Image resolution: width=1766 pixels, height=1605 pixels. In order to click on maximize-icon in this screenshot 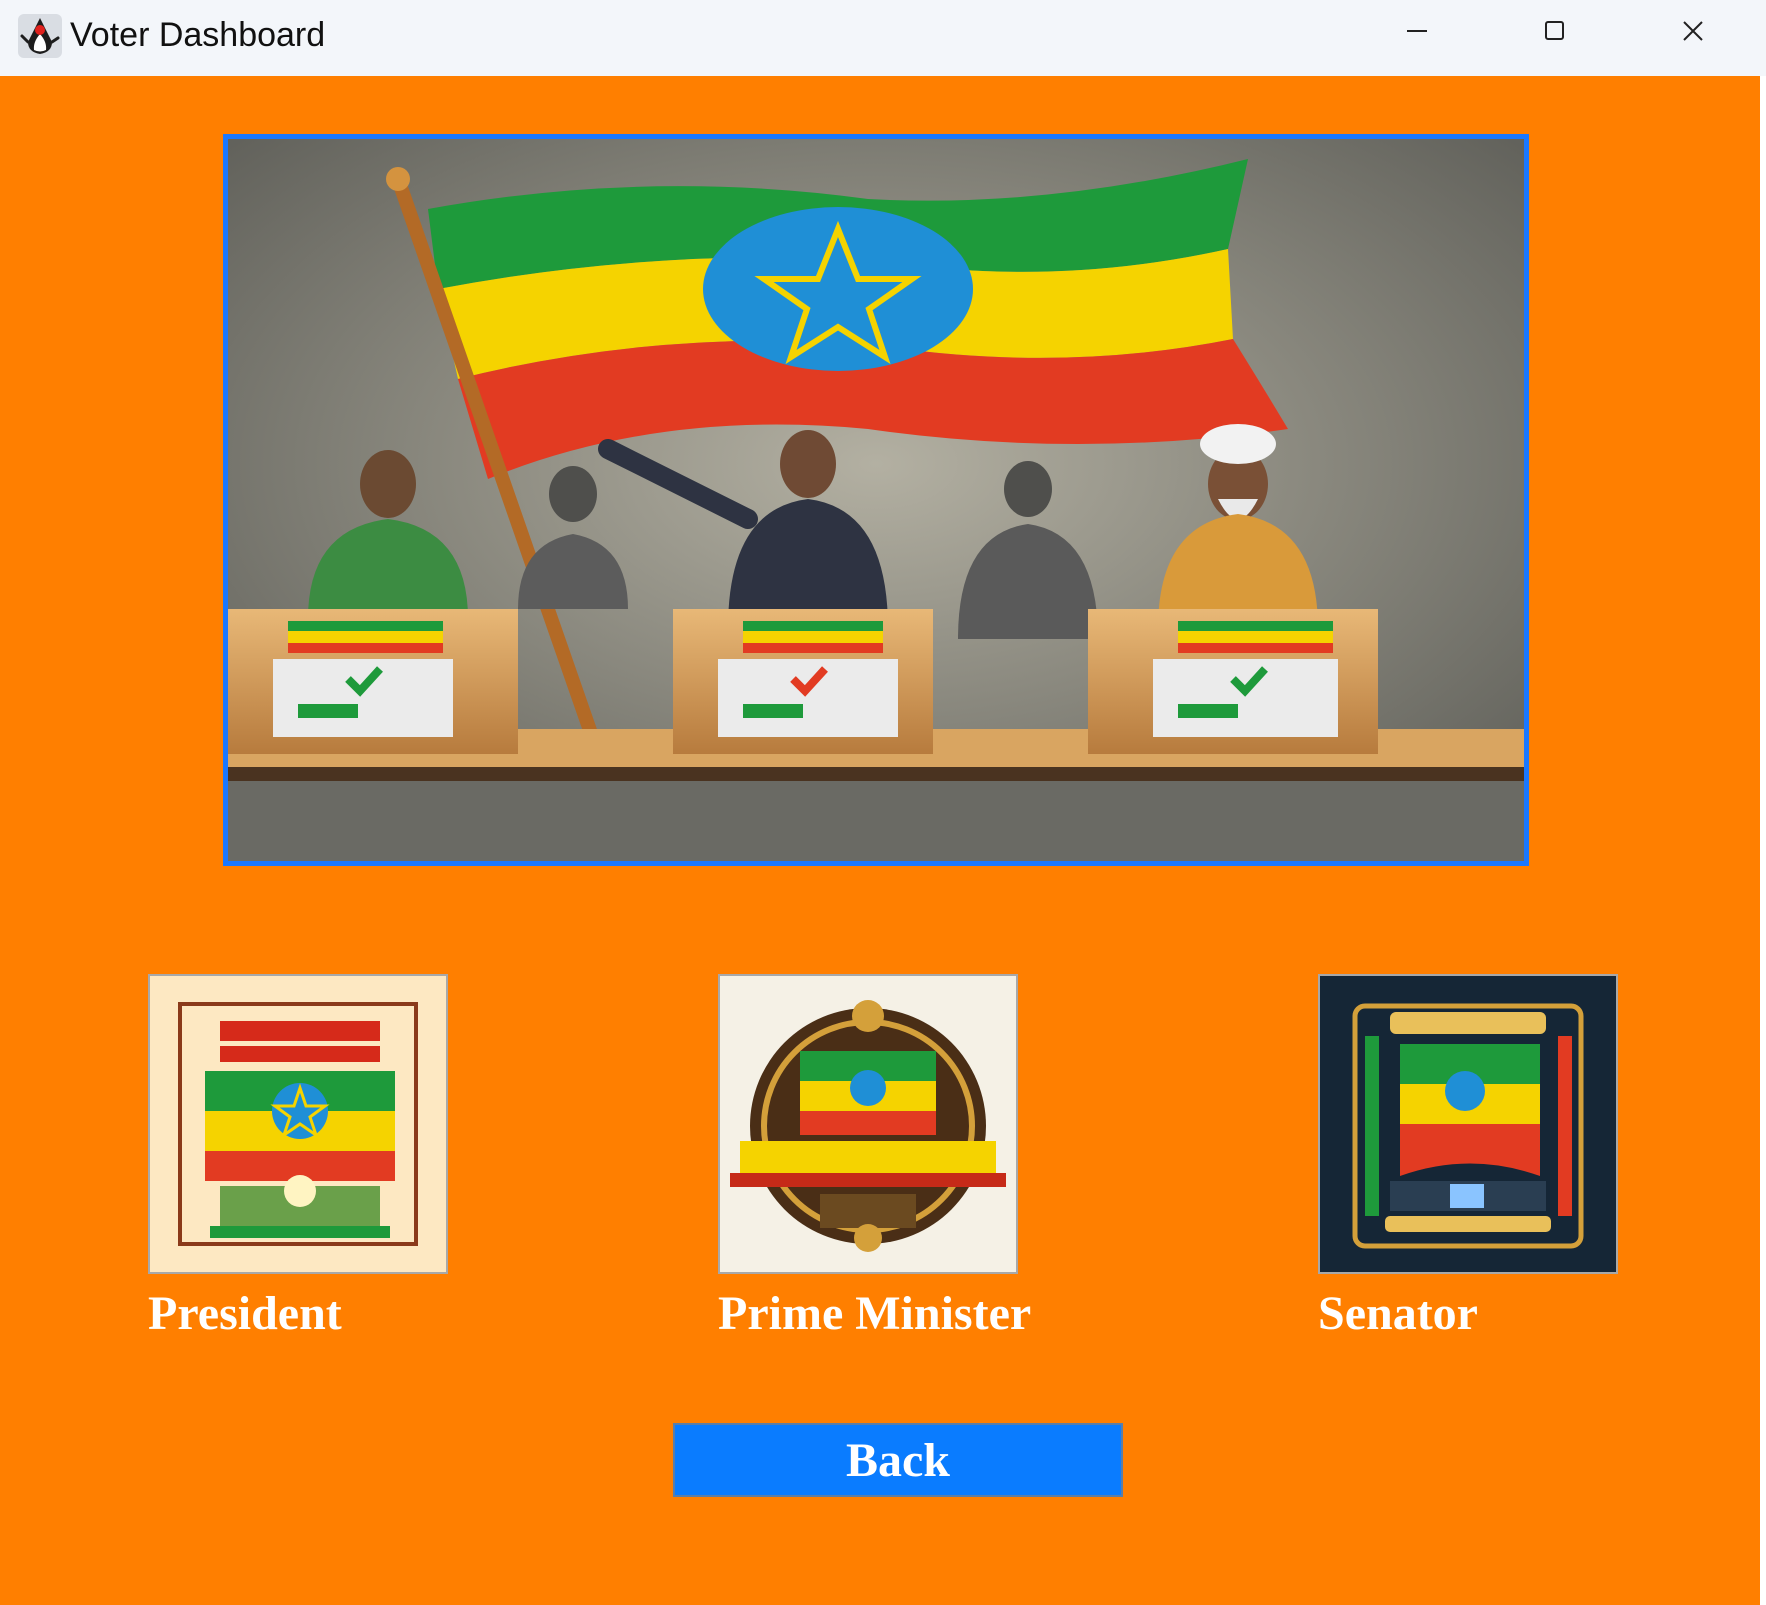, I will do `click(1555, 33)`.